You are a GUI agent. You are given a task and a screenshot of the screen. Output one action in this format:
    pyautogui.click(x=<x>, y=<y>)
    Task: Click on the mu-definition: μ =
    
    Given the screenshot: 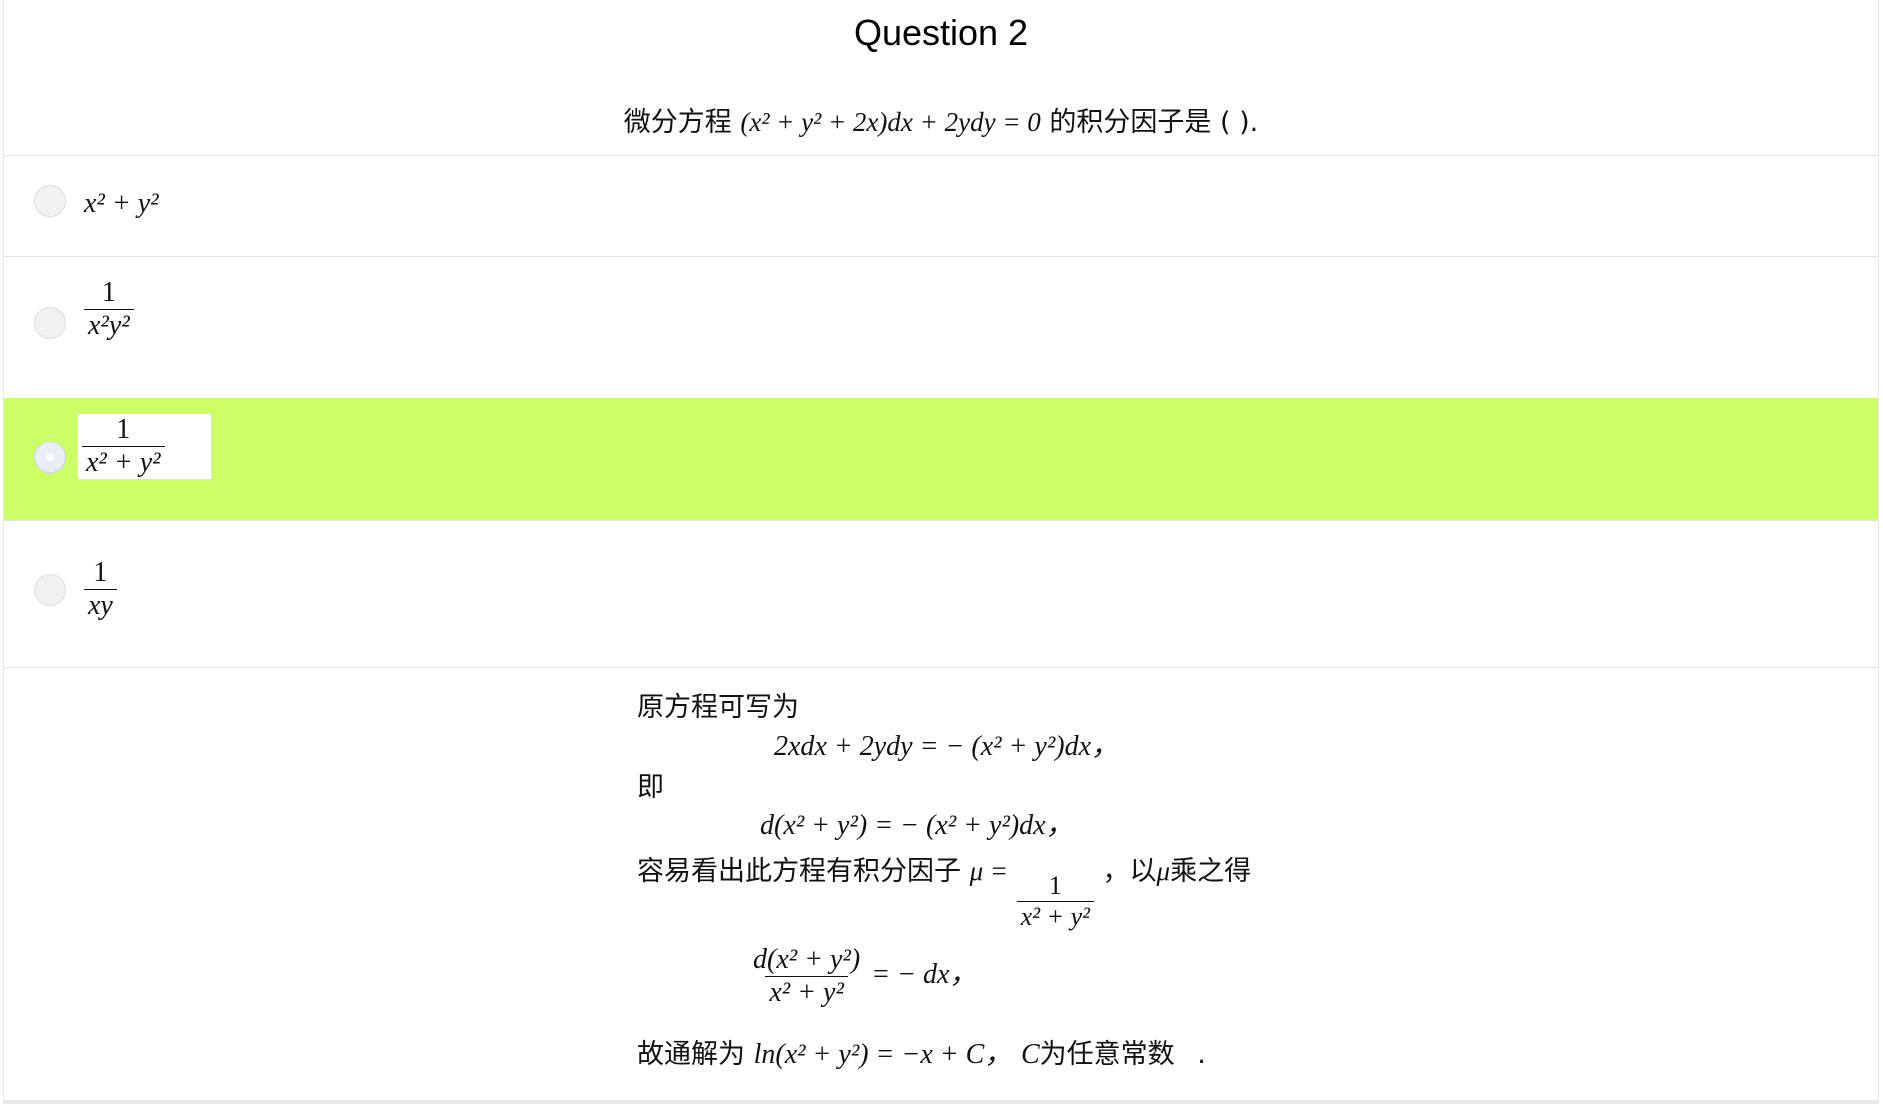 What is the action you would take?
    pyautogui.click(x=989, y=871)
    